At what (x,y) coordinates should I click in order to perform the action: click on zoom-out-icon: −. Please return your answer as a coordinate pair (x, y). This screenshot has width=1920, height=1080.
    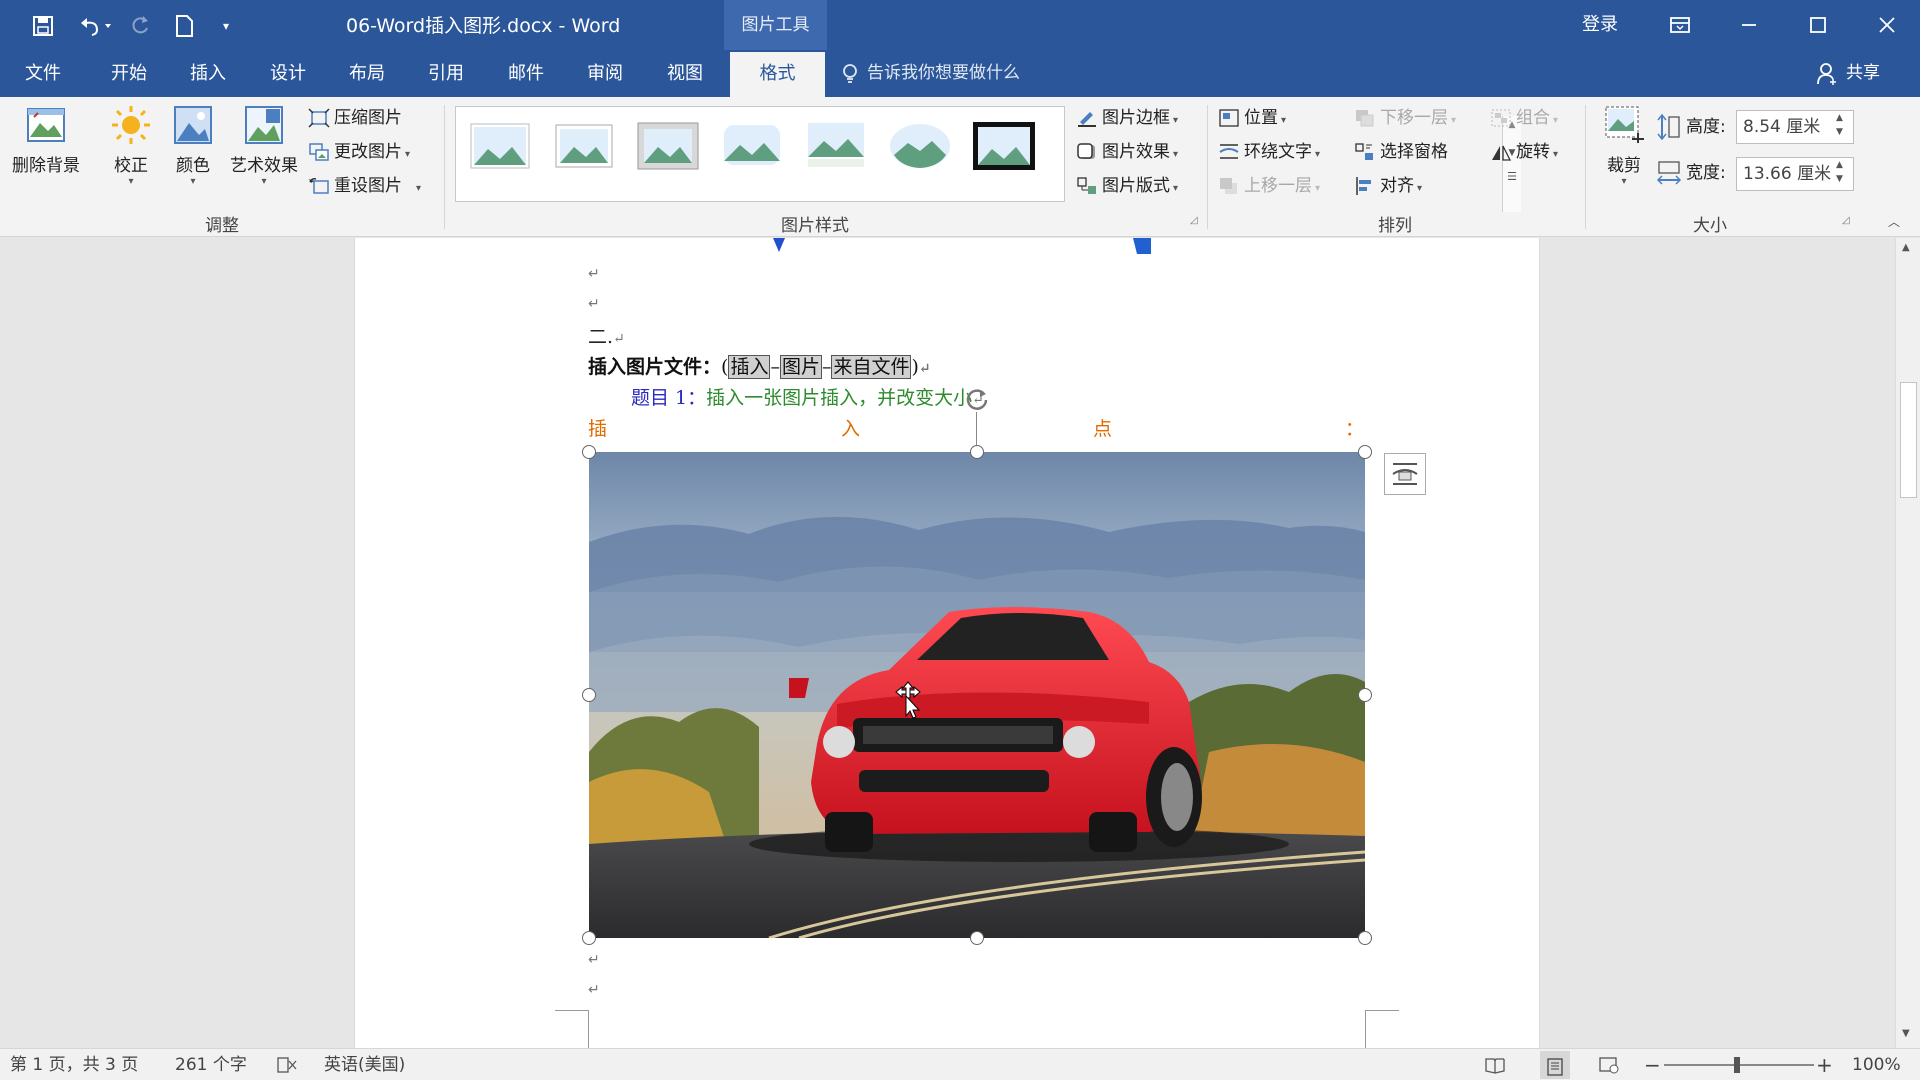
    Looking at the image, I should click on (1652, 1064).